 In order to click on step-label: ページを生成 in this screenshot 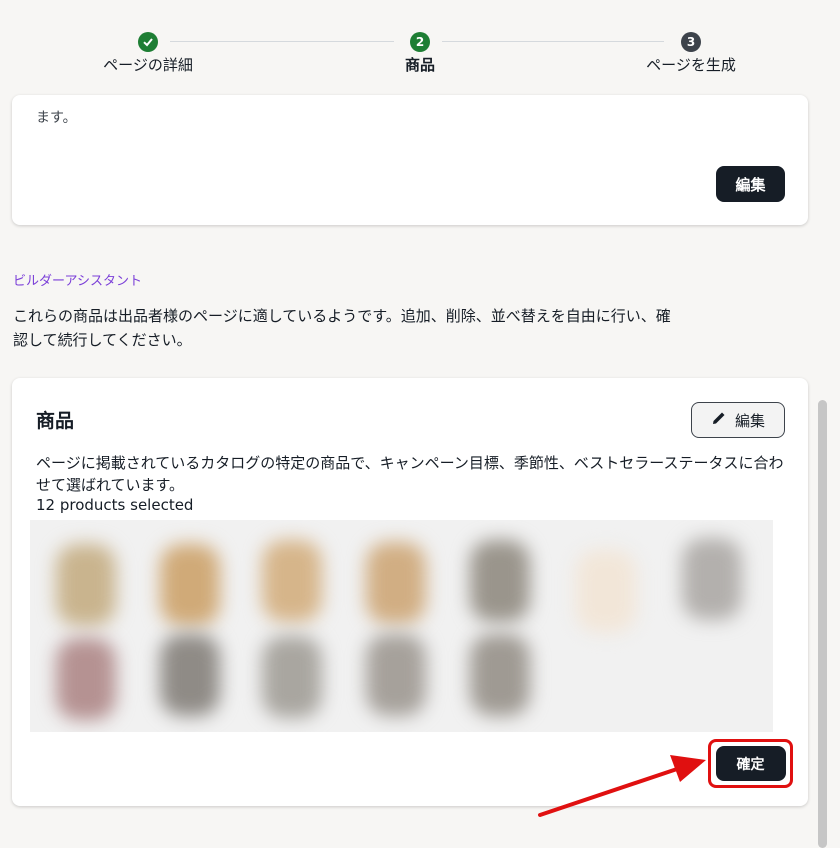, I will do `click(691, 65)`.